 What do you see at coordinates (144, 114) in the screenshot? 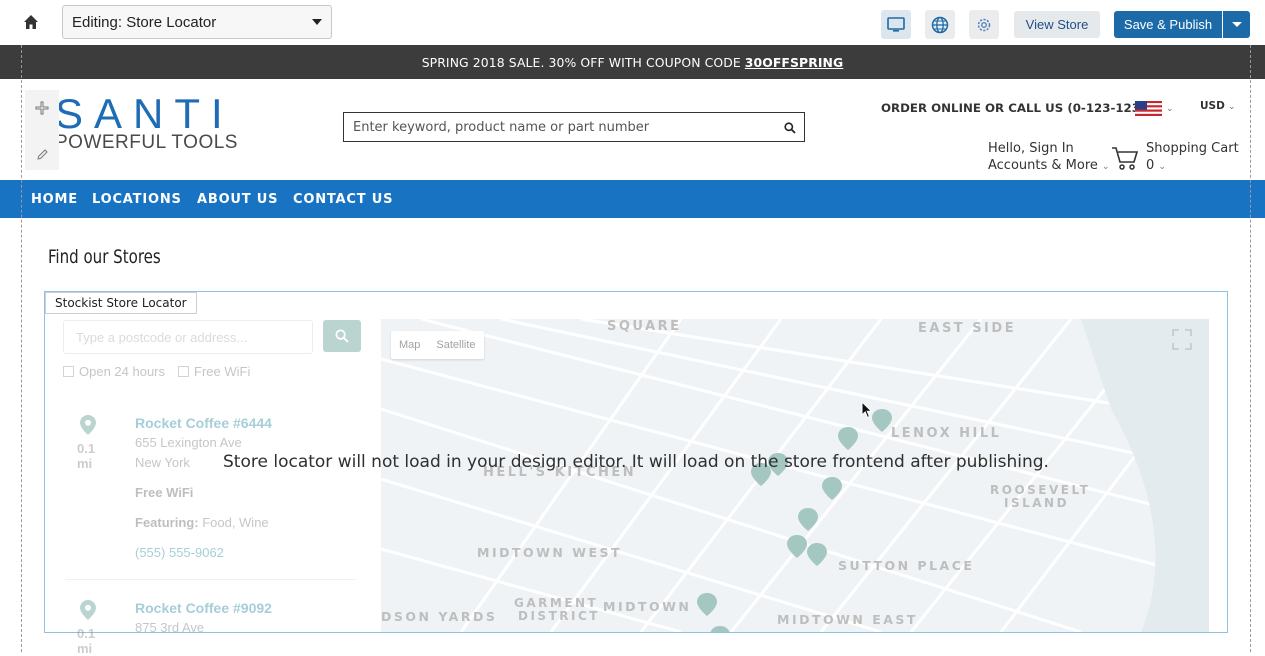
I see `logo-title: SANTI` at bounding box center [144, 114].